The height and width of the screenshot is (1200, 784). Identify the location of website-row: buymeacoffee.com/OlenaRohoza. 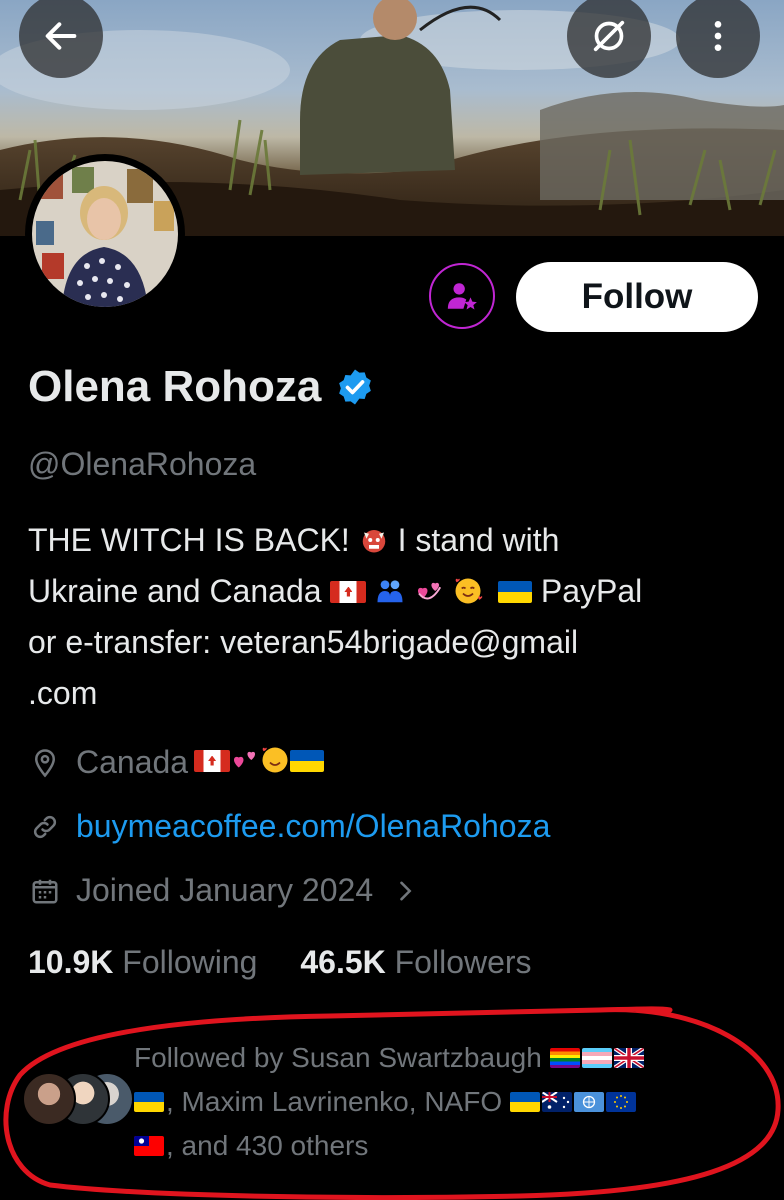
(289, 826).